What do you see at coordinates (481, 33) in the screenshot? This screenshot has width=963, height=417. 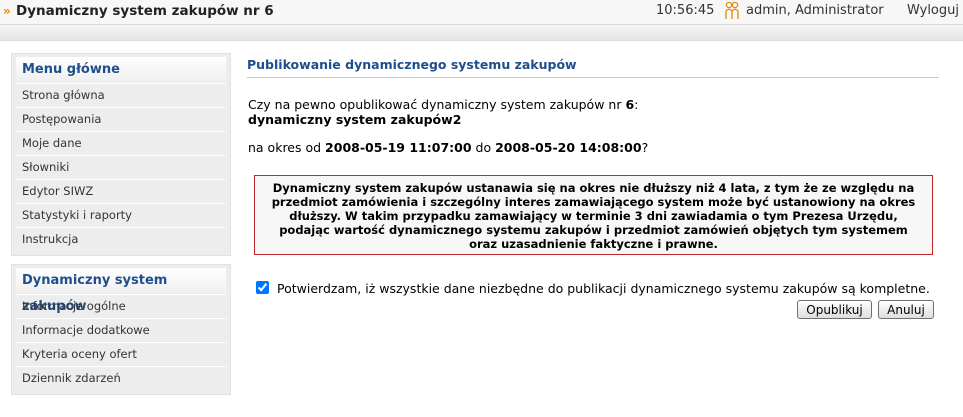 I see `header-band` at bounding box center [481, 33].